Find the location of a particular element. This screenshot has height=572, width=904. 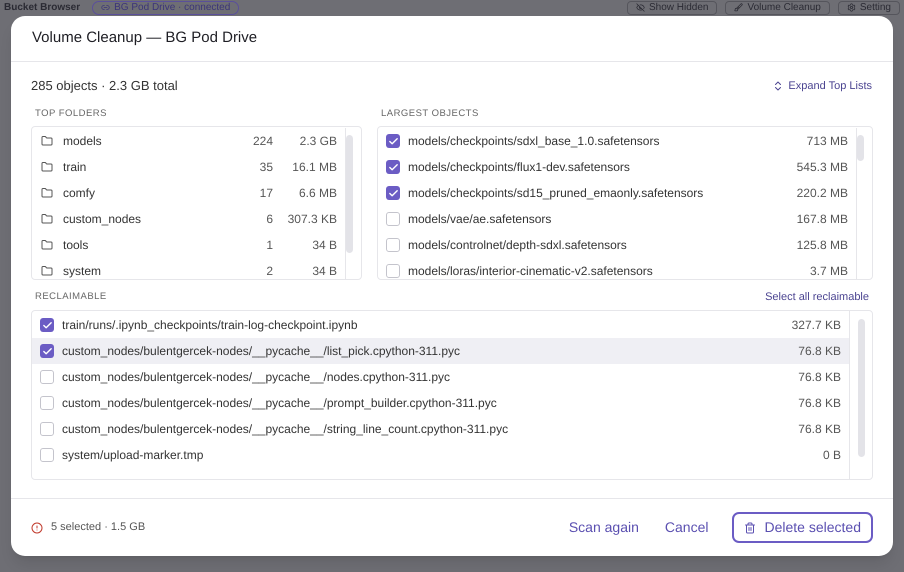

text-button: Scan again is located at coordinates (603, 527).